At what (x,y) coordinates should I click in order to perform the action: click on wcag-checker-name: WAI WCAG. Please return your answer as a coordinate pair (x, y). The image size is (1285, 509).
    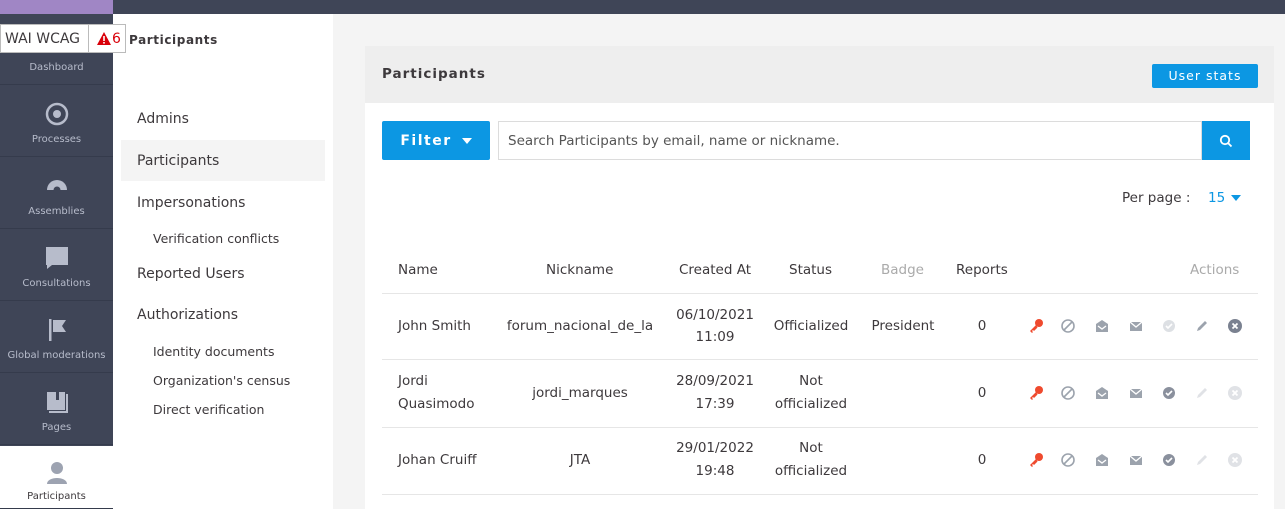
    Looking at the image, I should click on (45, 38).